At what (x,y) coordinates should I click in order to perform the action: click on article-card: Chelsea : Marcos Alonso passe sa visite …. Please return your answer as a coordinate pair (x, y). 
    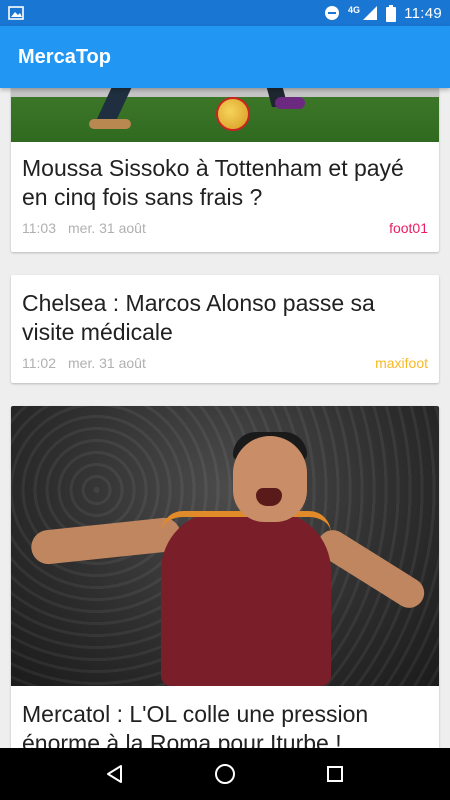
    Looking at the image, I should click on (225, 329).